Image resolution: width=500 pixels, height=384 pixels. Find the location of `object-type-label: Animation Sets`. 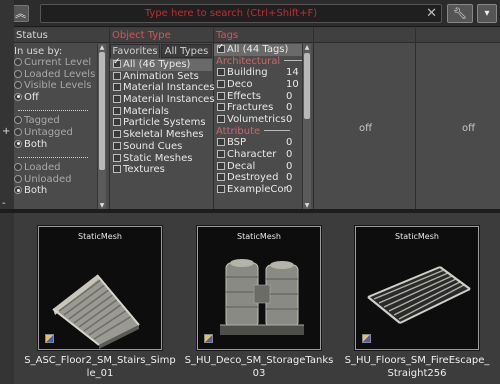

object-type-label: Animation Sets is located at coordinates (161, 76).